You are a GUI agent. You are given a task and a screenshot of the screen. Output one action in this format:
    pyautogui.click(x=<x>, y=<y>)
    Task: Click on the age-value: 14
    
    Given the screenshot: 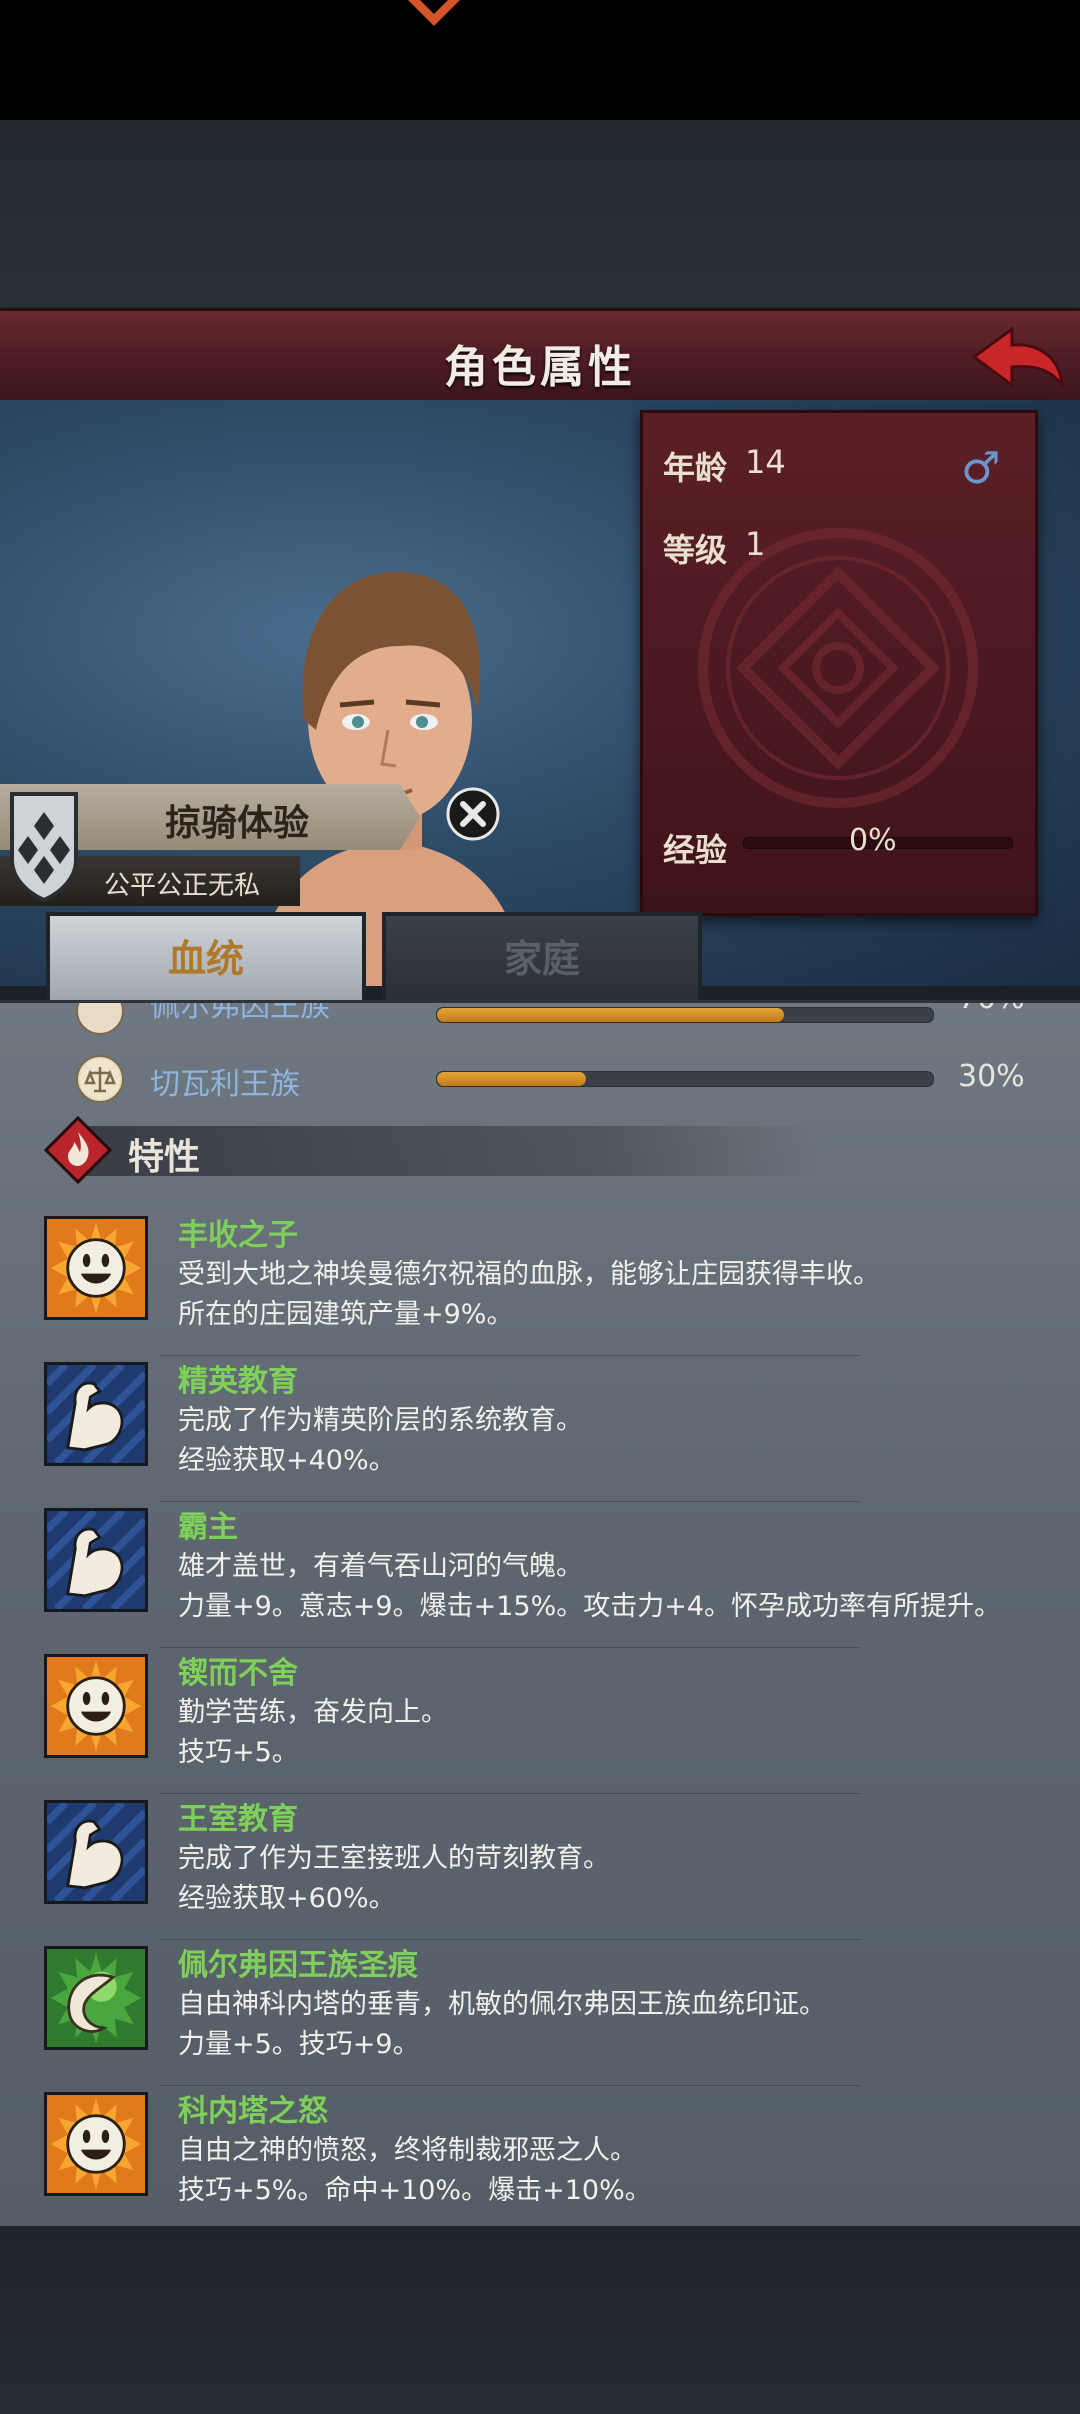 What is the action you would take?
    pyautogui.click(x=765, y=462)
    